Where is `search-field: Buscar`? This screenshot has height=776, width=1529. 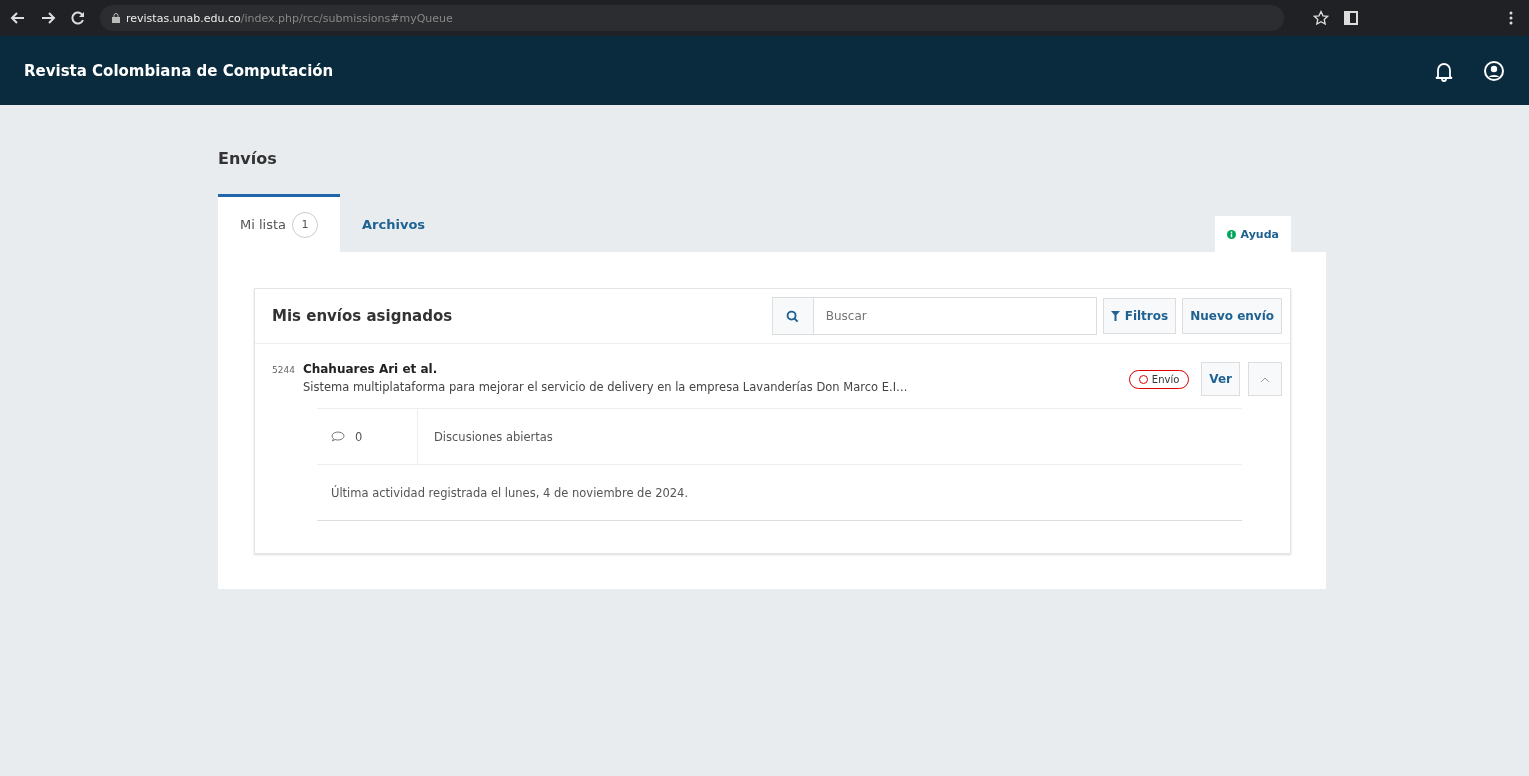 search-field: Buscar is located at coordinates (954, 316).